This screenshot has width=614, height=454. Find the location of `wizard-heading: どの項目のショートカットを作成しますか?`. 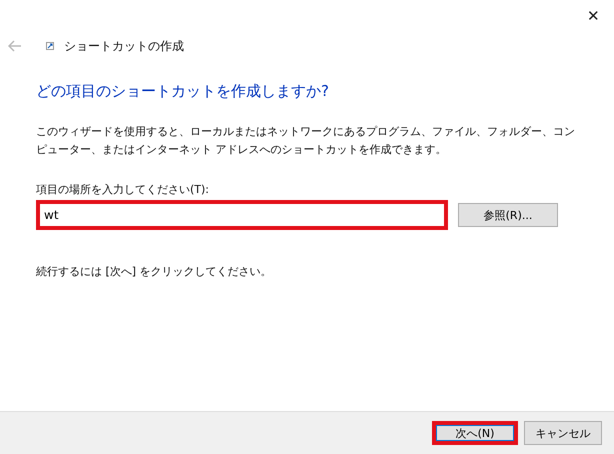

wizard-heading: どの項目のショートカットを作成しますか? is located at coordinates (183, 91).